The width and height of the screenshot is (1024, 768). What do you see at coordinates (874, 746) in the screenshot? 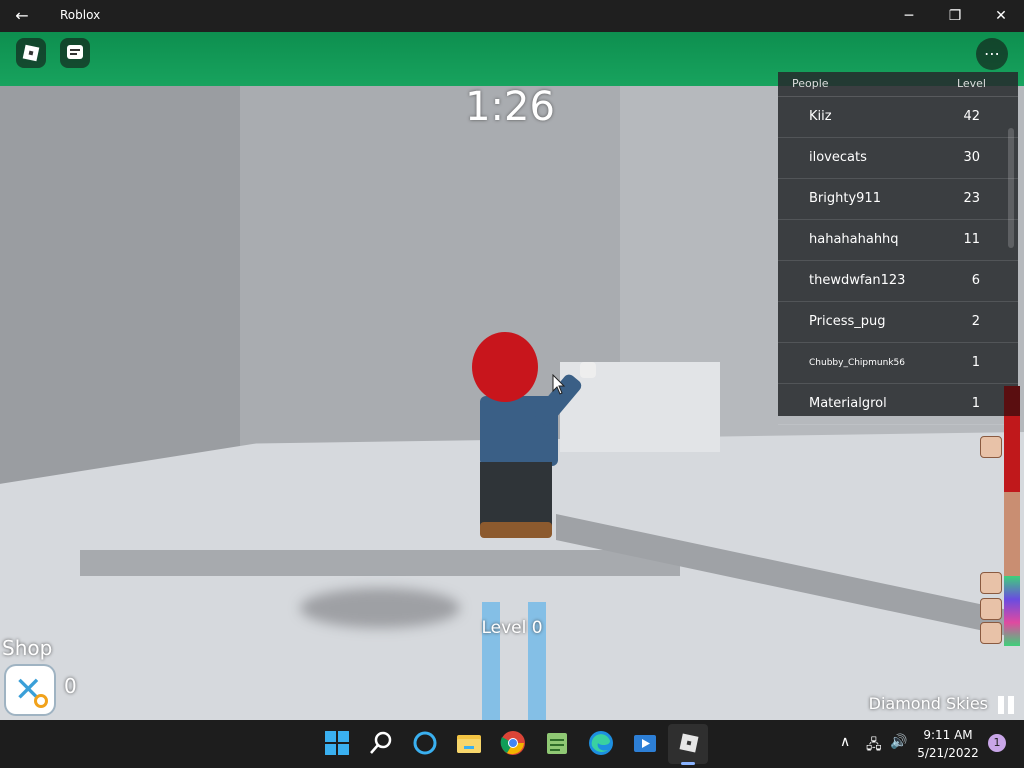
I see `network-icon: 🖧` at bounding box center [874, 746].